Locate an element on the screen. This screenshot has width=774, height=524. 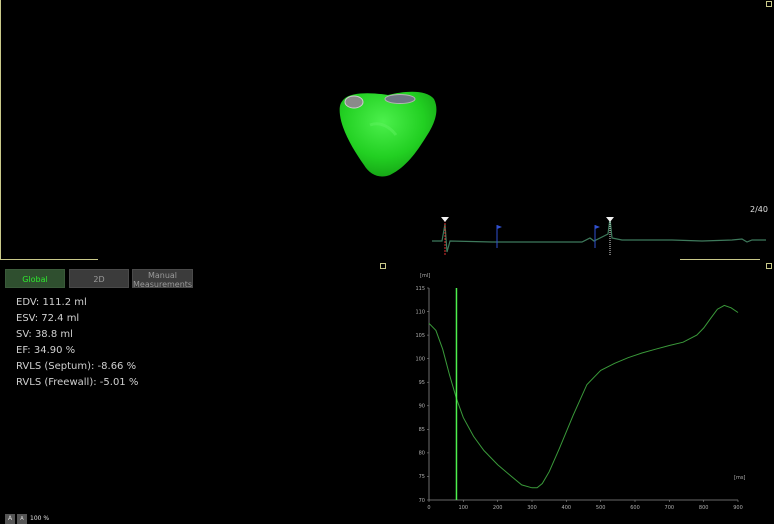
volume-series-line is located at coordinates (583, 396).